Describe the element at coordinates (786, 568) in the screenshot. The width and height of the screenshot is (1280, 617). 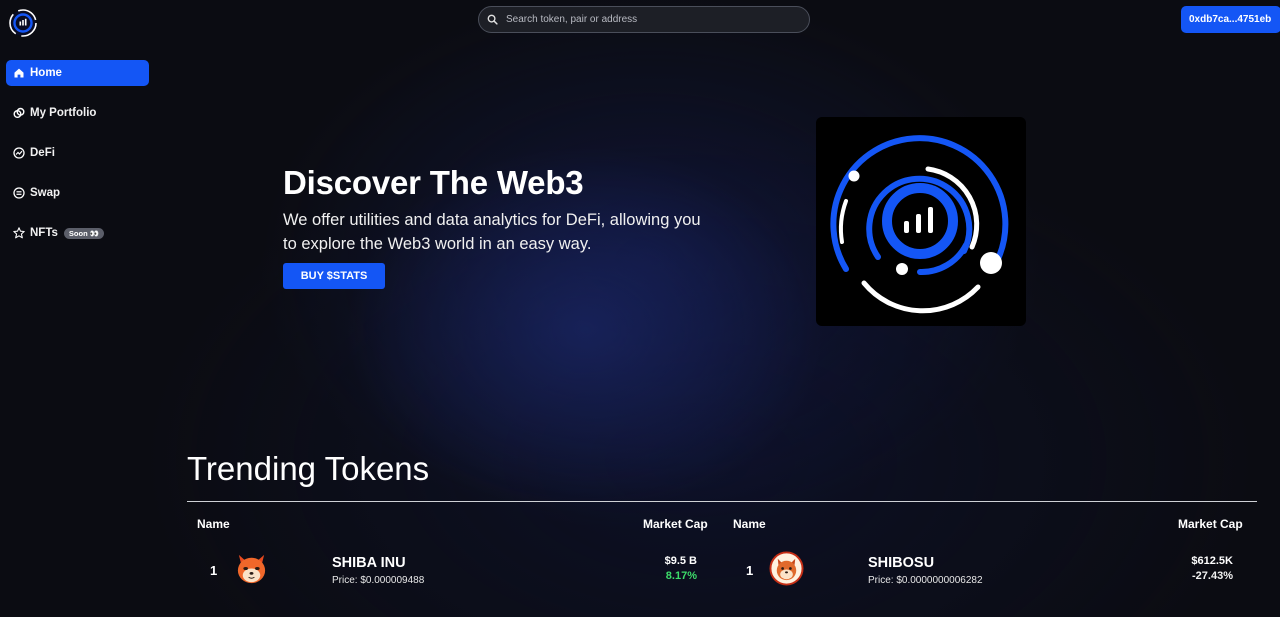
I see `shibosu-icon` at that location.